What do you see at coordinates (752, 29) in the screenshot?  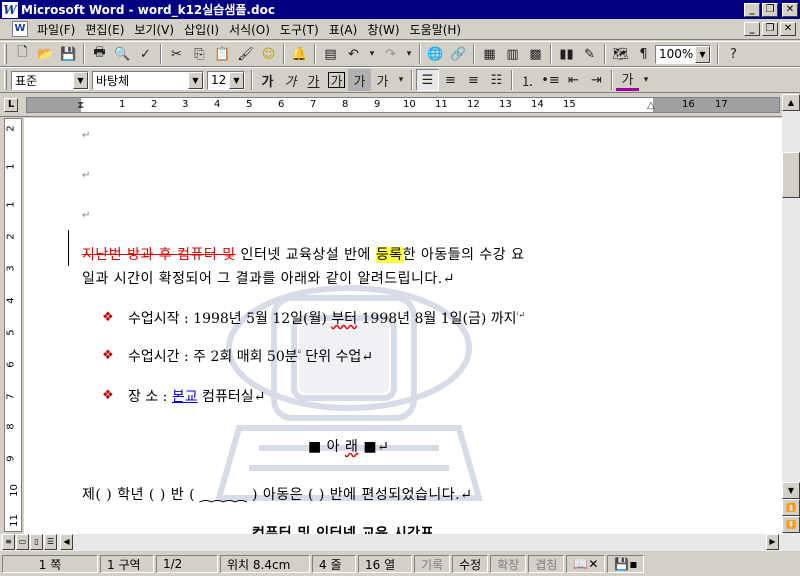 I see `doc-minimize-button: _` at bounding box center [752, 29].